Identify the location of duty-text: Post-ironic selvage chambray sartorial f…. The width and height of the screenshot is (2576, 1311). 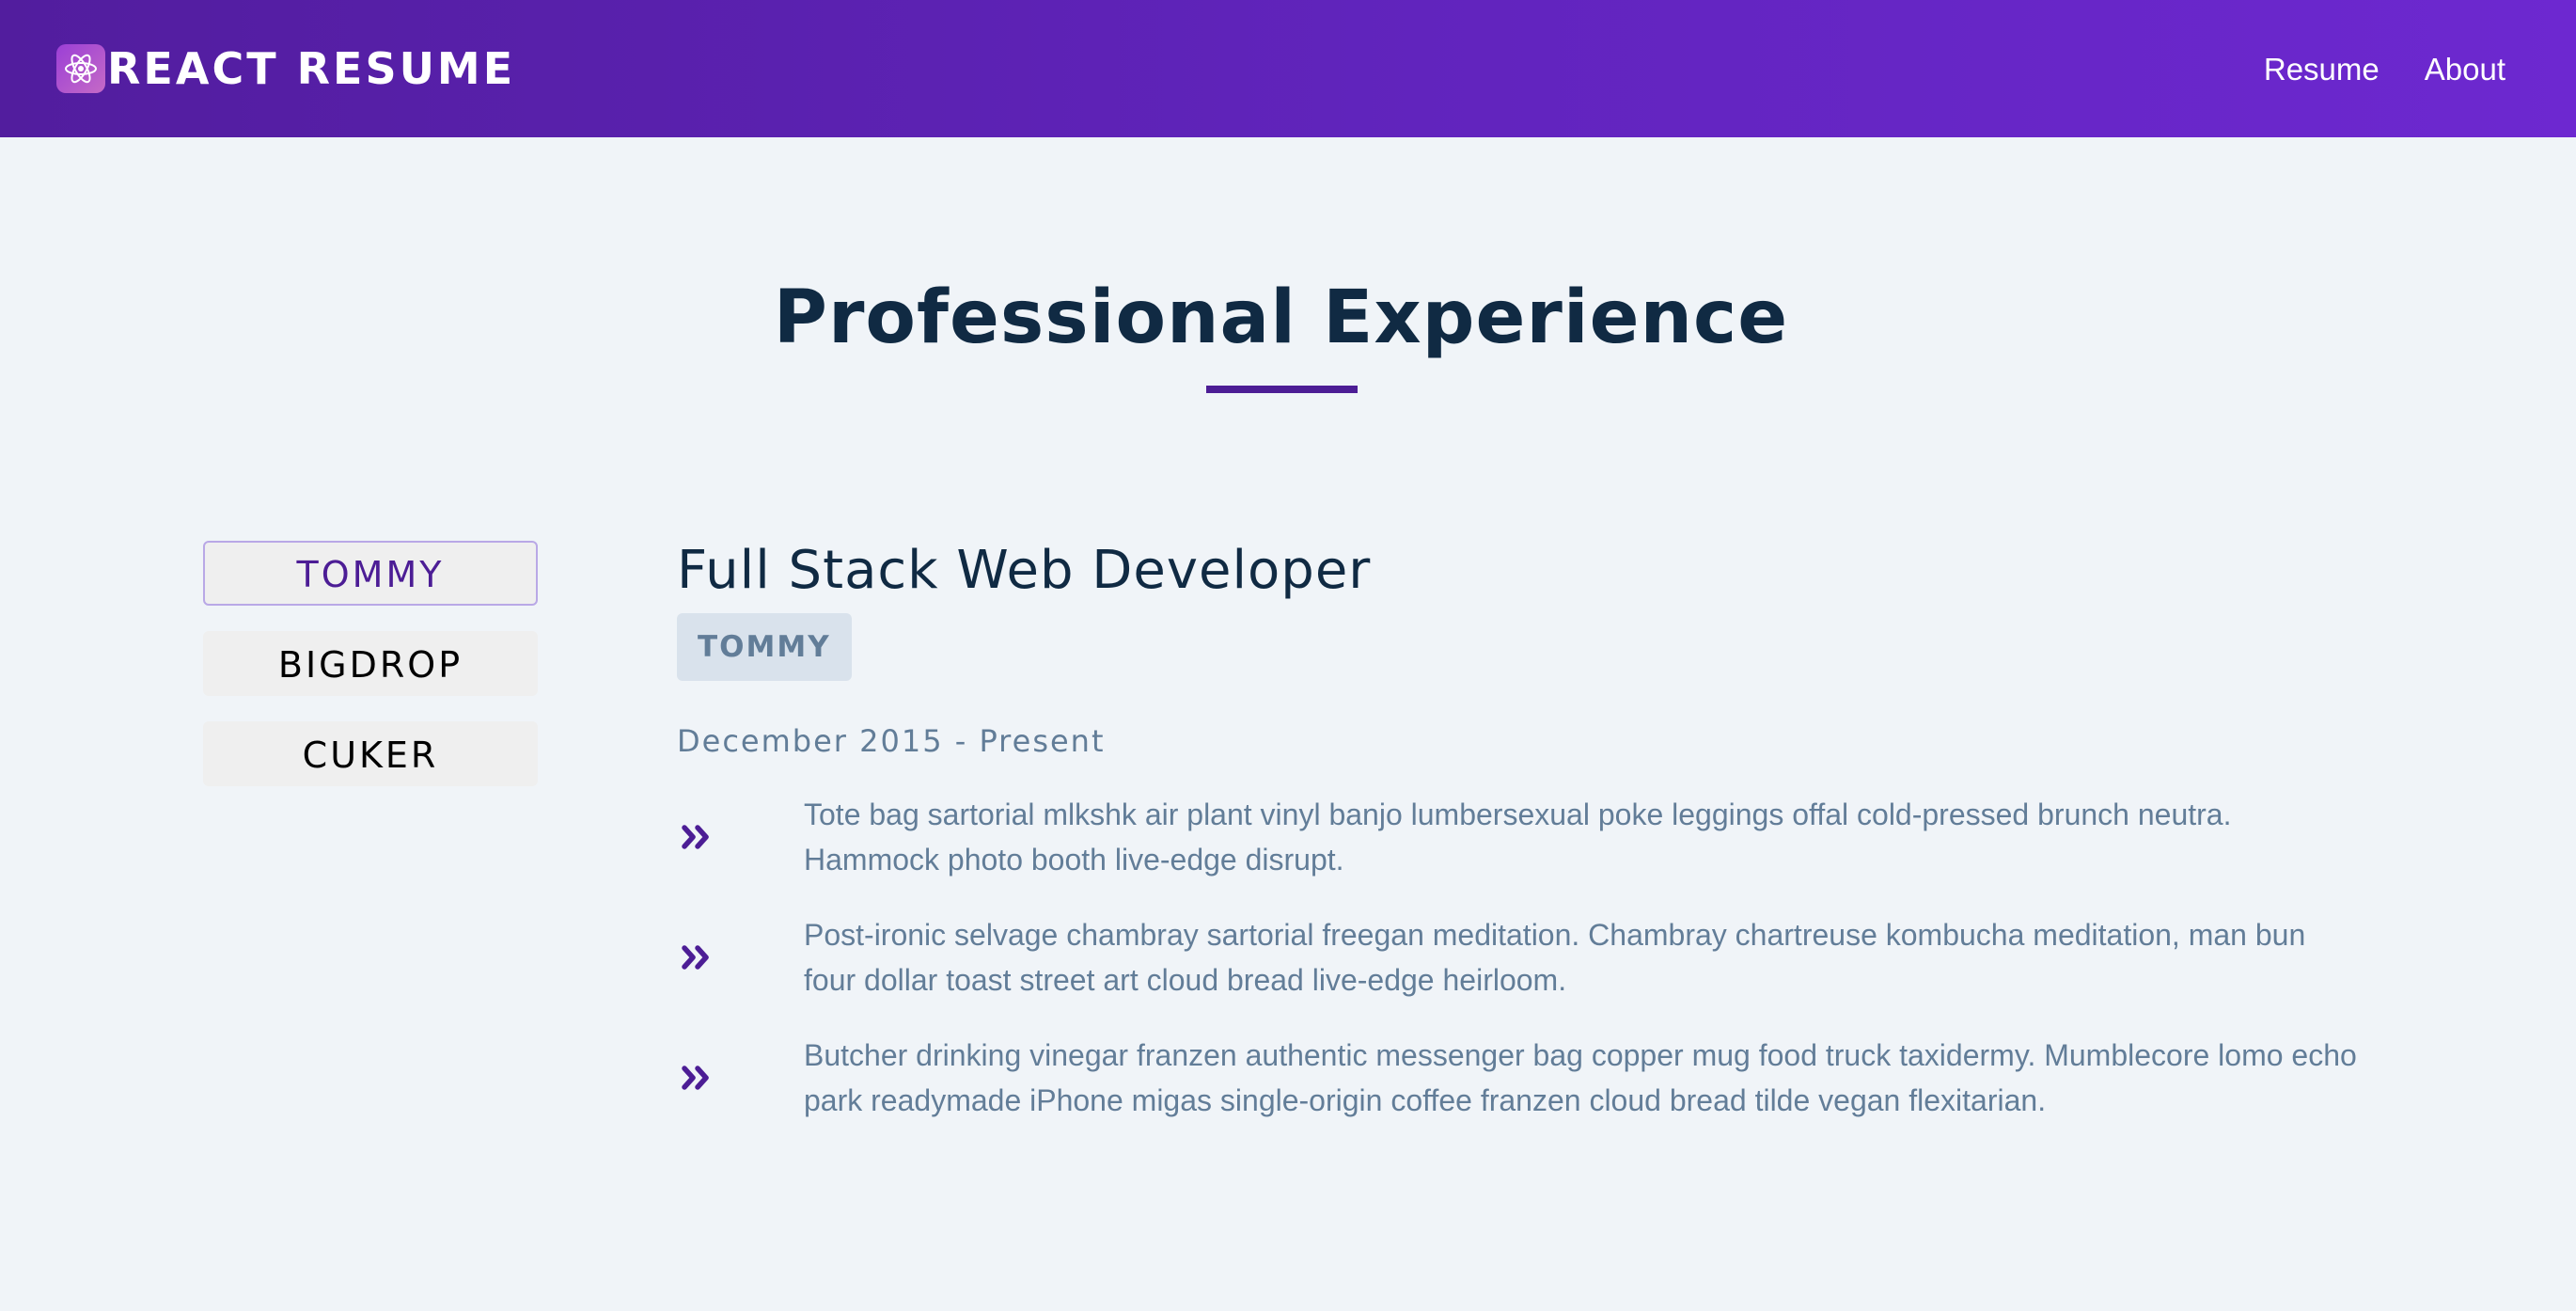
(1555, 957).